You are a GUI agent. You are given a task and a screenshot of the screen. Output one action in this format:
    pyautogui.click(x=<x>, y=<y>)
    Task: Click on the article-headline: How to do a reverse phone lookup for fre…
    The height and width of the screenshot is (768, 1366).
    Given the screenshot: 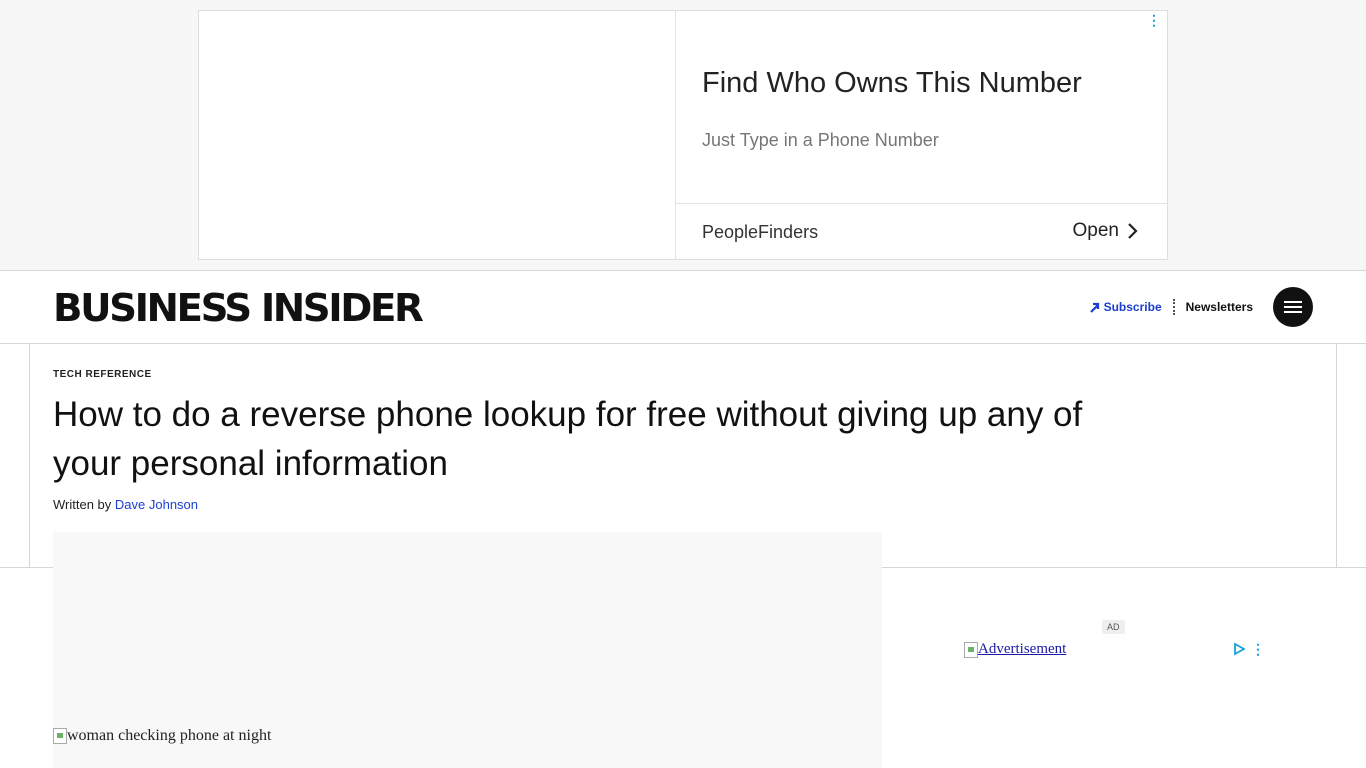 What is the action you would take?
    pyautogui.click(x=568, y=439)
    